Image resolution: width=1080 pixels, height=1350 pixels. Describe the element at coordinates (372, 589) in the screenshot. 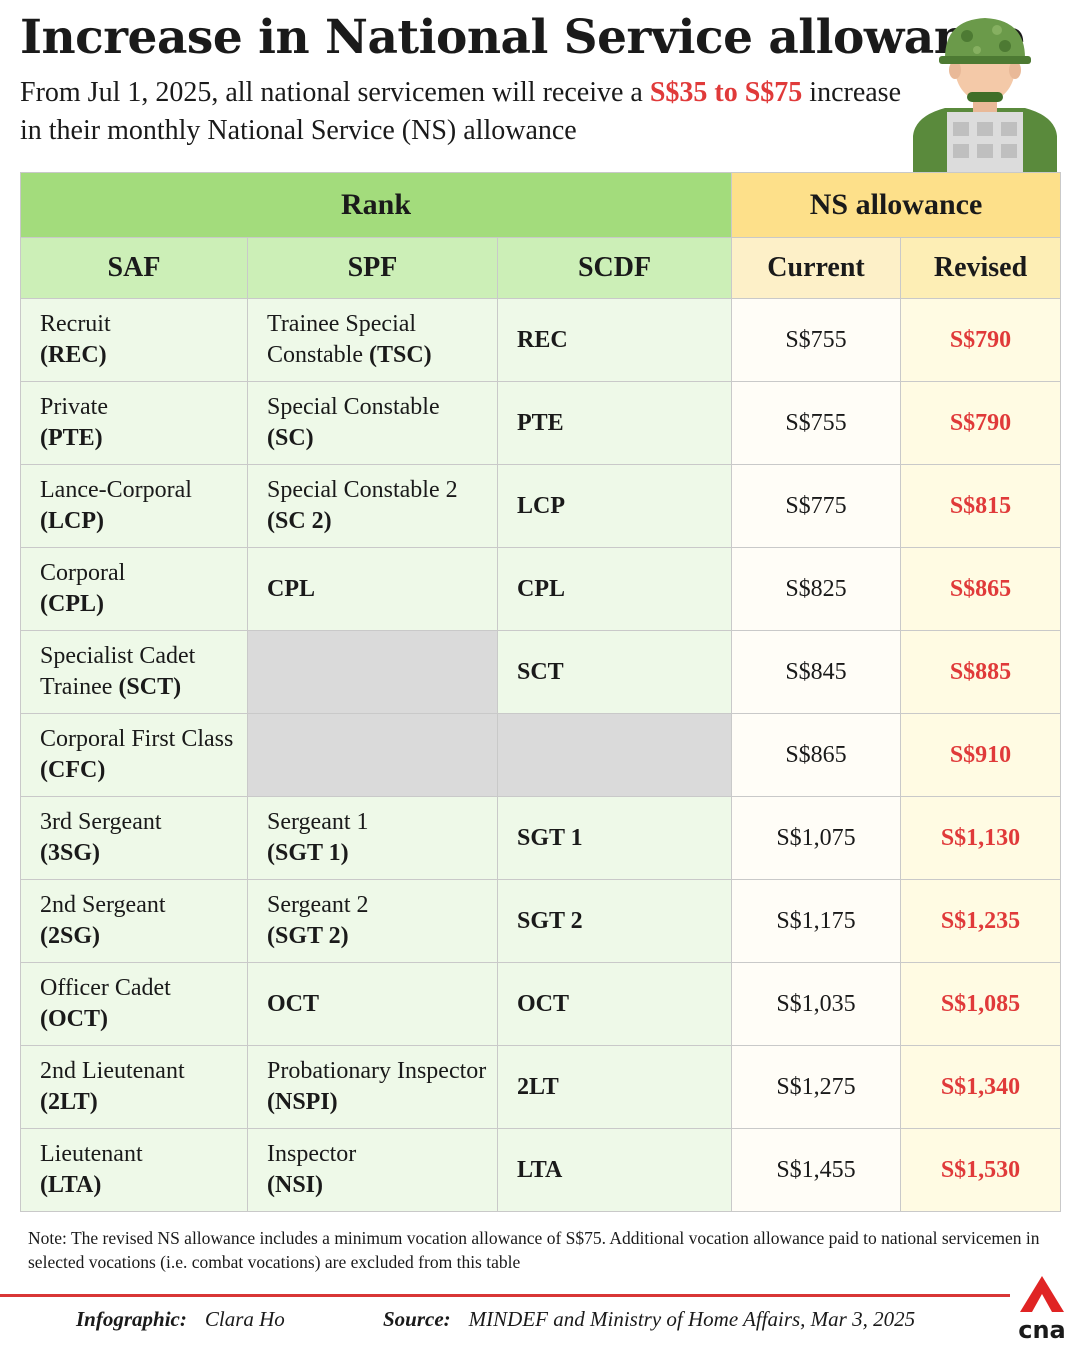

I see `spf-rank-cell: CPL` at that location.